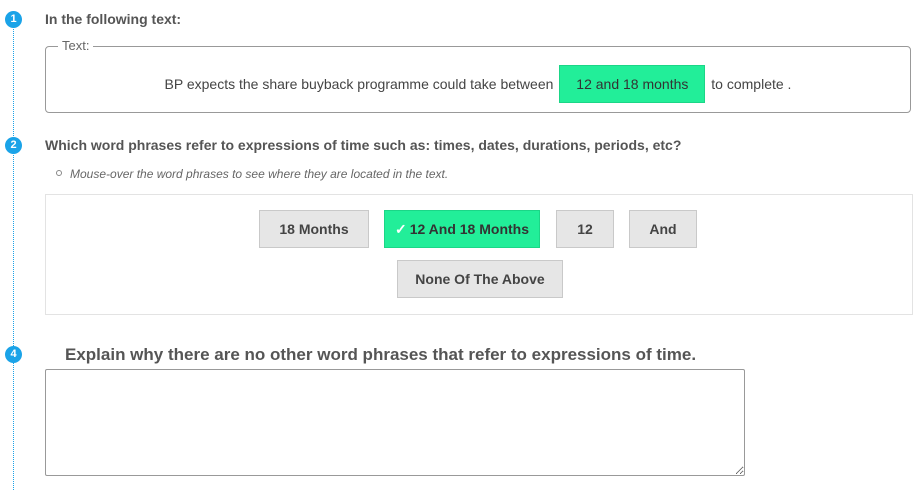  I want to click on step-badge-4: 4, so click(13, 354).